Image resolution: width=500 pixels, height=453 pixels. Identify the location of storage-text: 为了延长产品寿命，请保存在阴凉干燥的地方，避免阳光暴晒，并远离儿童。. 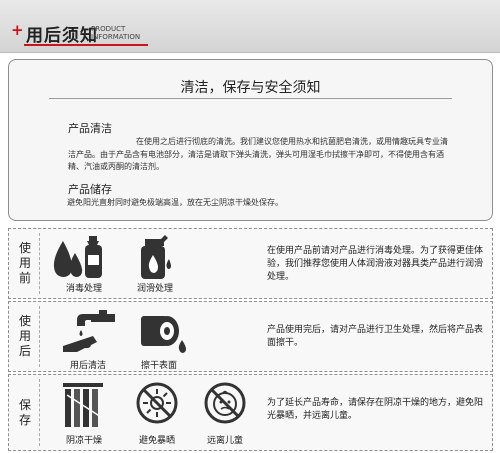
(375, 409).